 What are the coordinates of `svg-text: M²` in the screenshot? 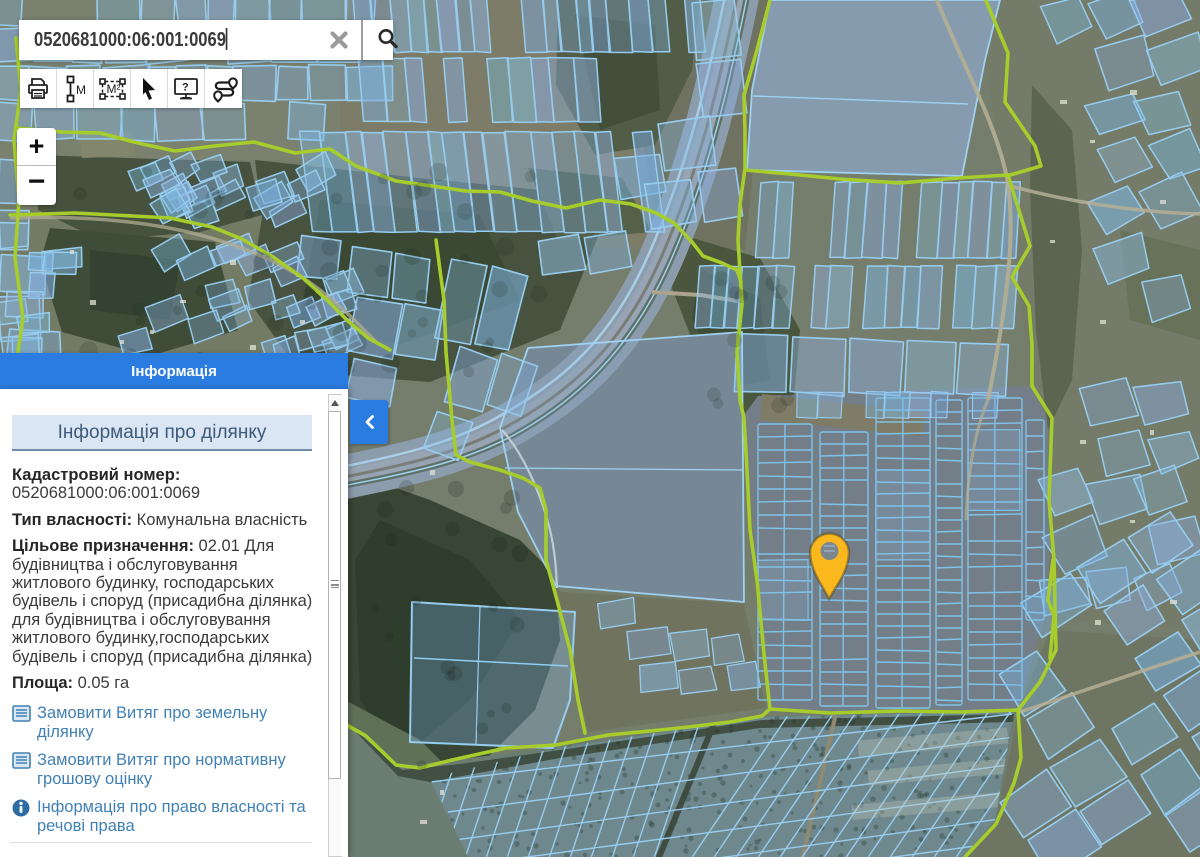 It's located at (113, 89).